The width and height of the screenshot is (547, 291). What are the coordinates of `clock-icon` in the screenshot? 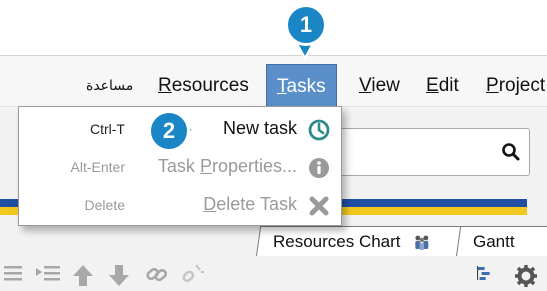 It's located at (319, 130).